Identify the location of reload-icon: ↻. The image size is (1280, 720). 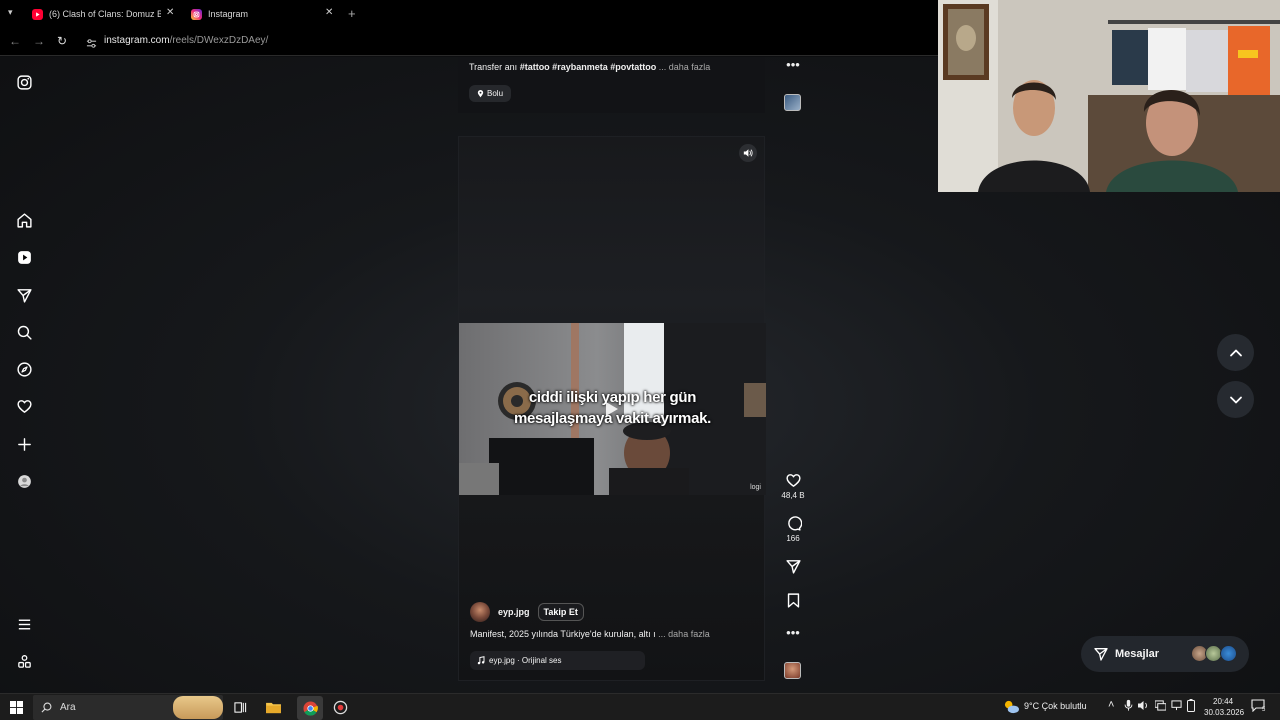
(62, 41).